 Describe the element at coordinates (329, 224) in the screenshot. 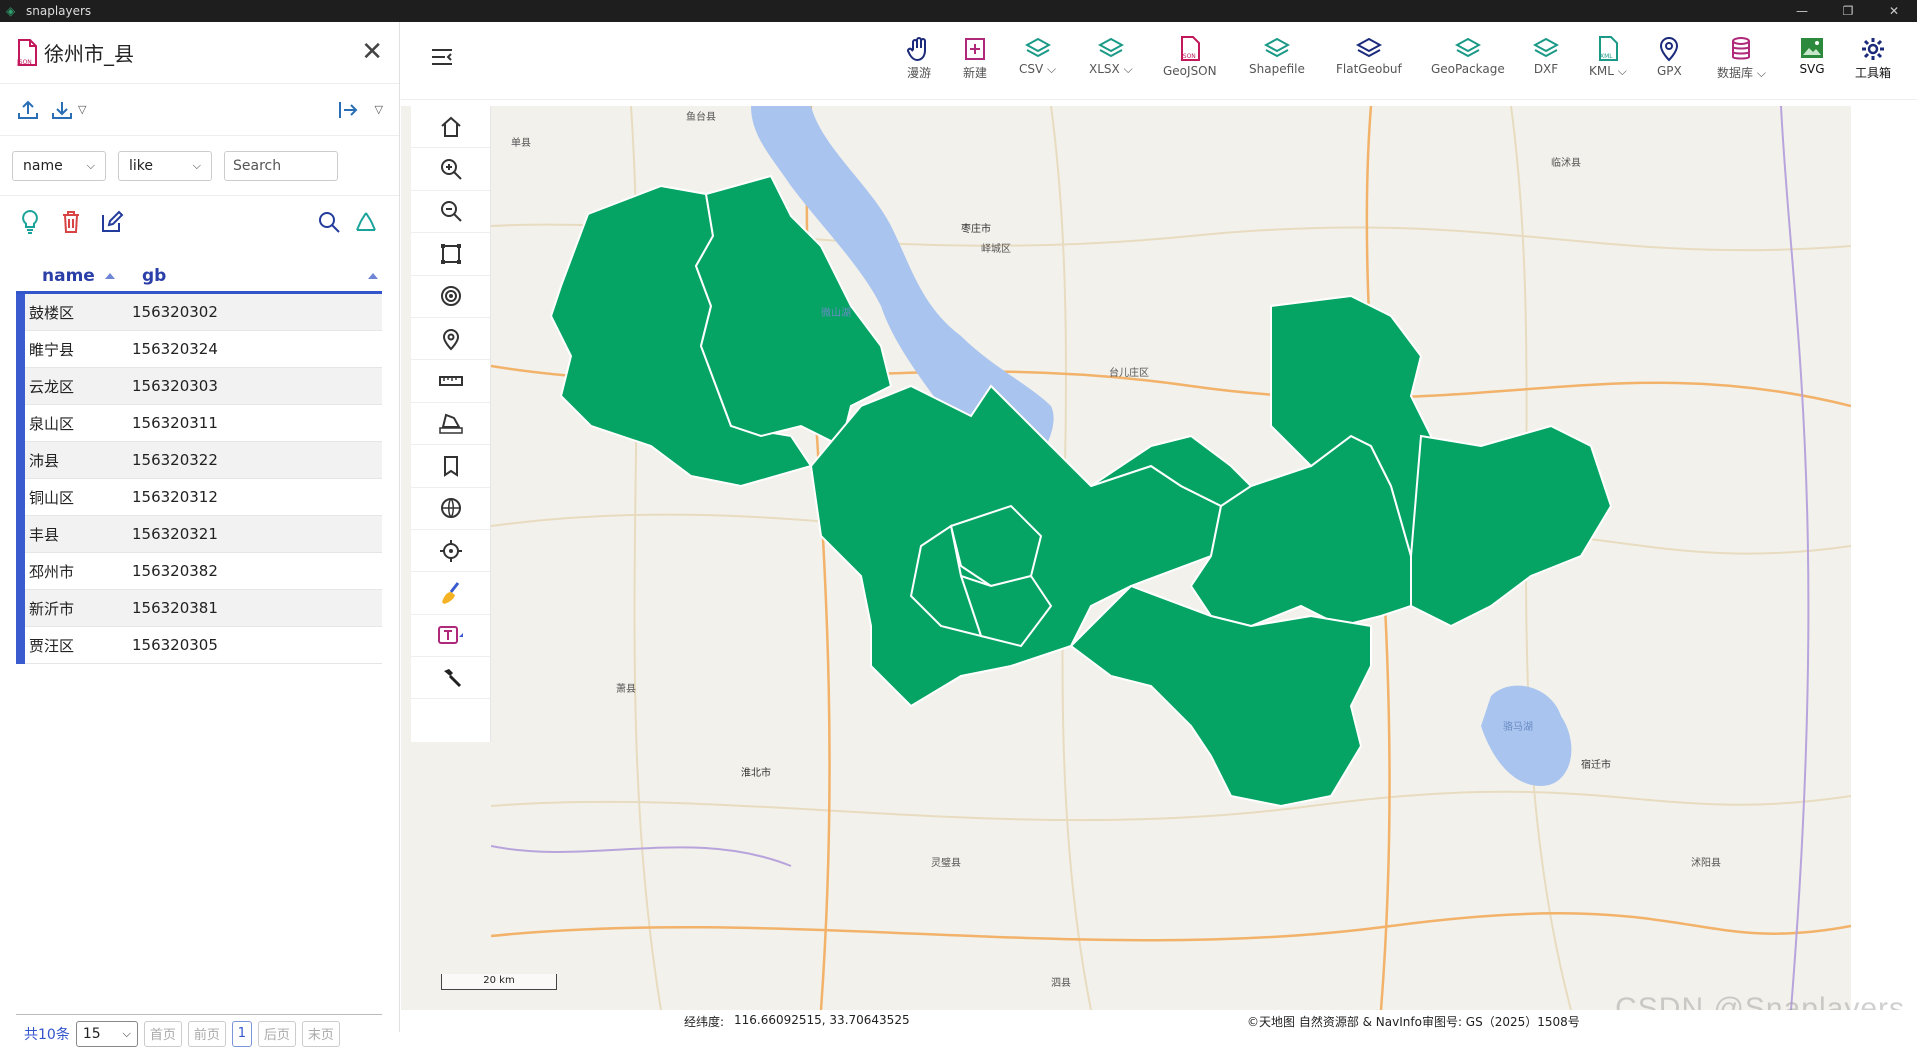

I see `search-icon` at that location.